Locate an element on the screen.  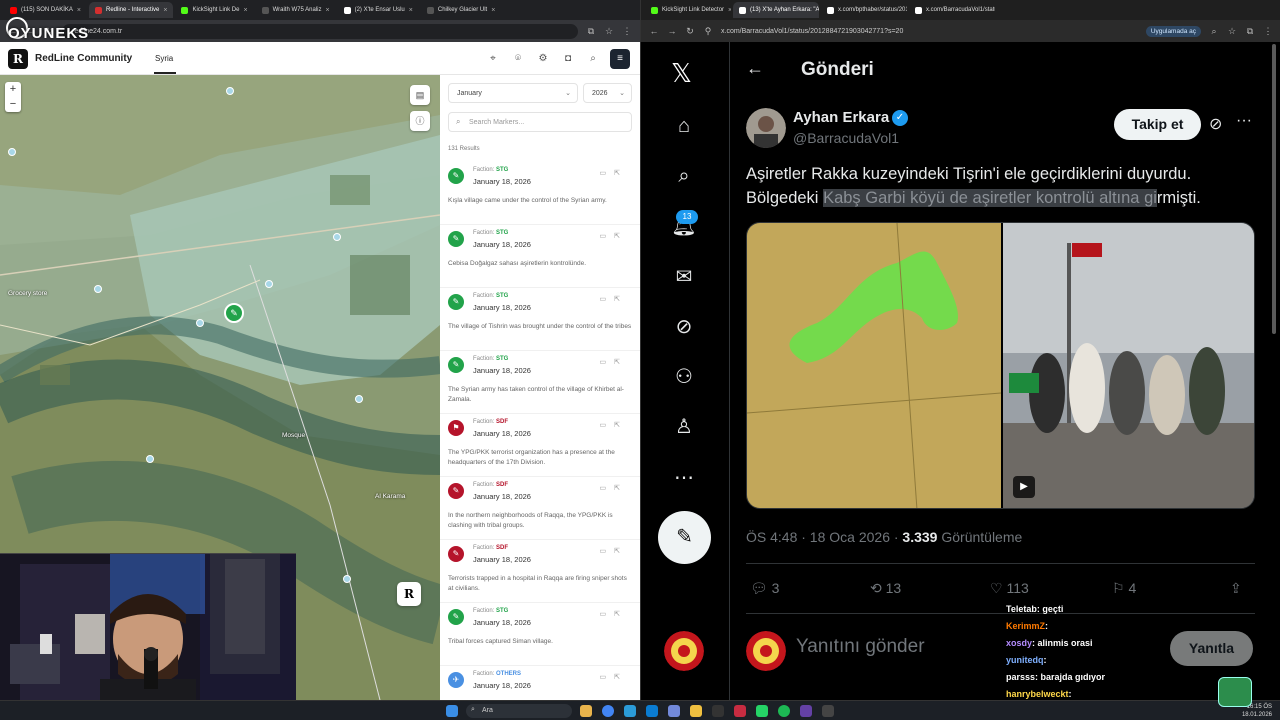
like-count: ♡ 113 is located at coordinates (1009, 588).